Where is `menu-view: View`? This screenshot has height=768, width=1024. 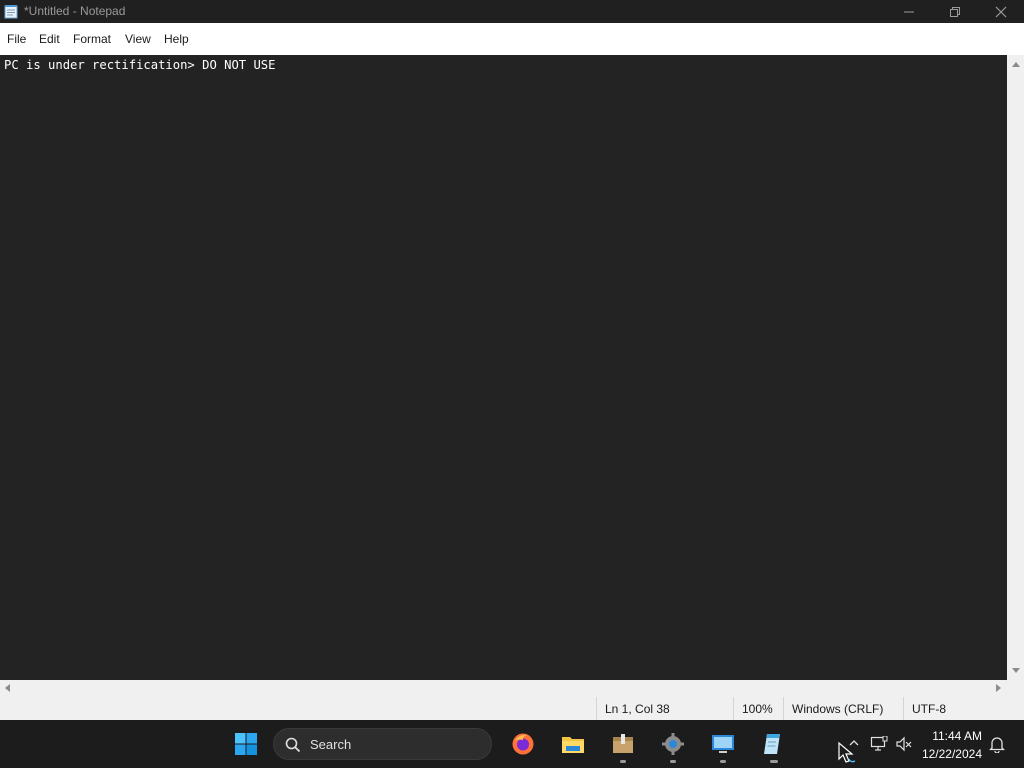
menu-view: View is located at coordinates (138, 39).